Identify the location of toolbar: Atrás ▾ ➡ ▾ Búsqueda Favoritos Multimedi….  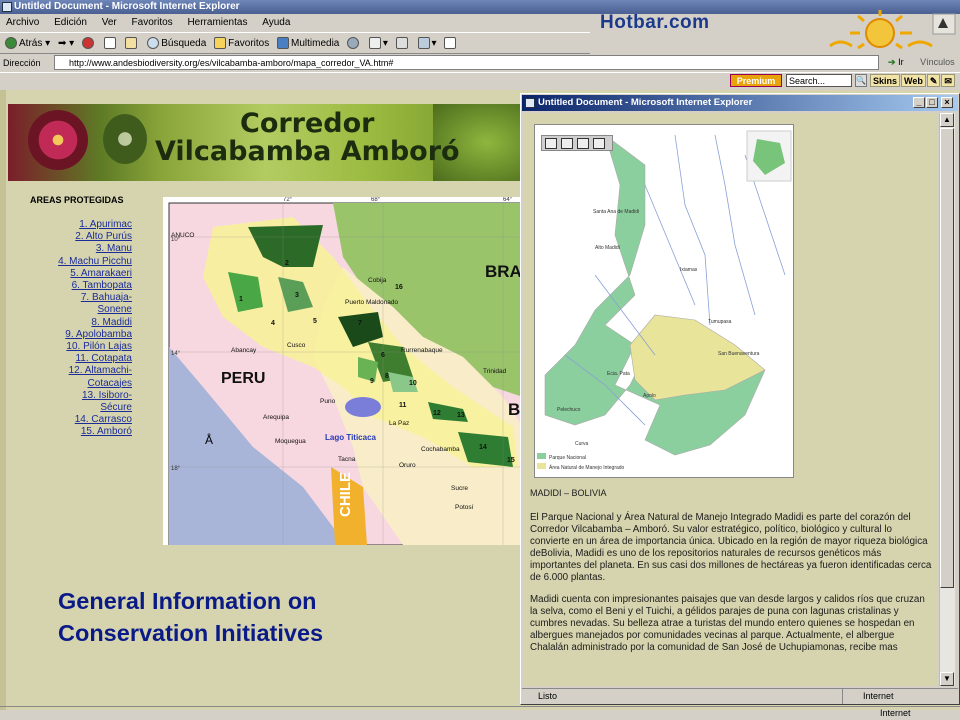
(295, 43).